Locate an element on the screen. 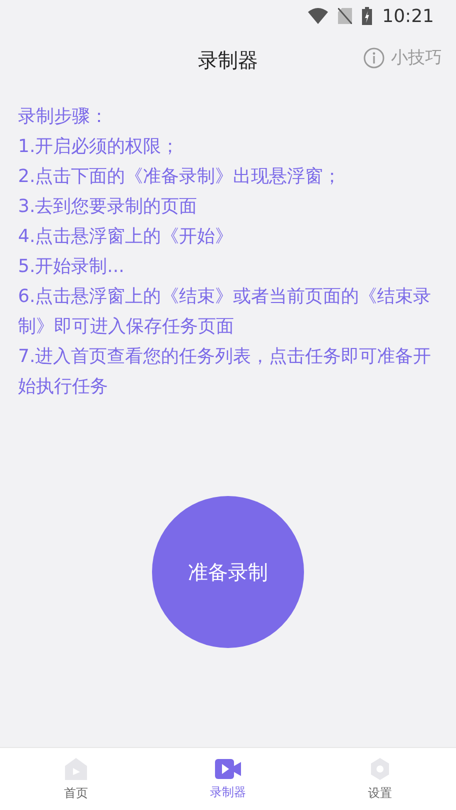 Image resolution: width=456 pixels, height=810 pixels. page-title: 录制器 is located at coordinates (228, 60).